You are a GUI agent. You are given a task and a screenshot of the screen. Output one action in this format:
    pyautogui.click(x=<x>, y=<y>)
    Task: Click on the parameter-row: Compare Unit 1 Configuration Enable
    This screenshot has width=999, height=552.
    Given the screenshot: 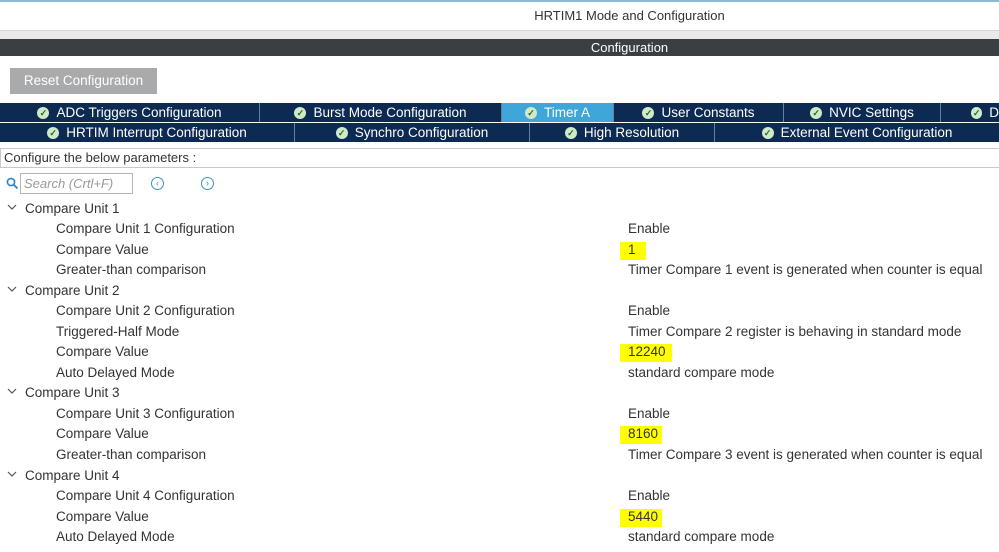 What is the action you would take?
    pyautogui.click(x=499, y=229)
    